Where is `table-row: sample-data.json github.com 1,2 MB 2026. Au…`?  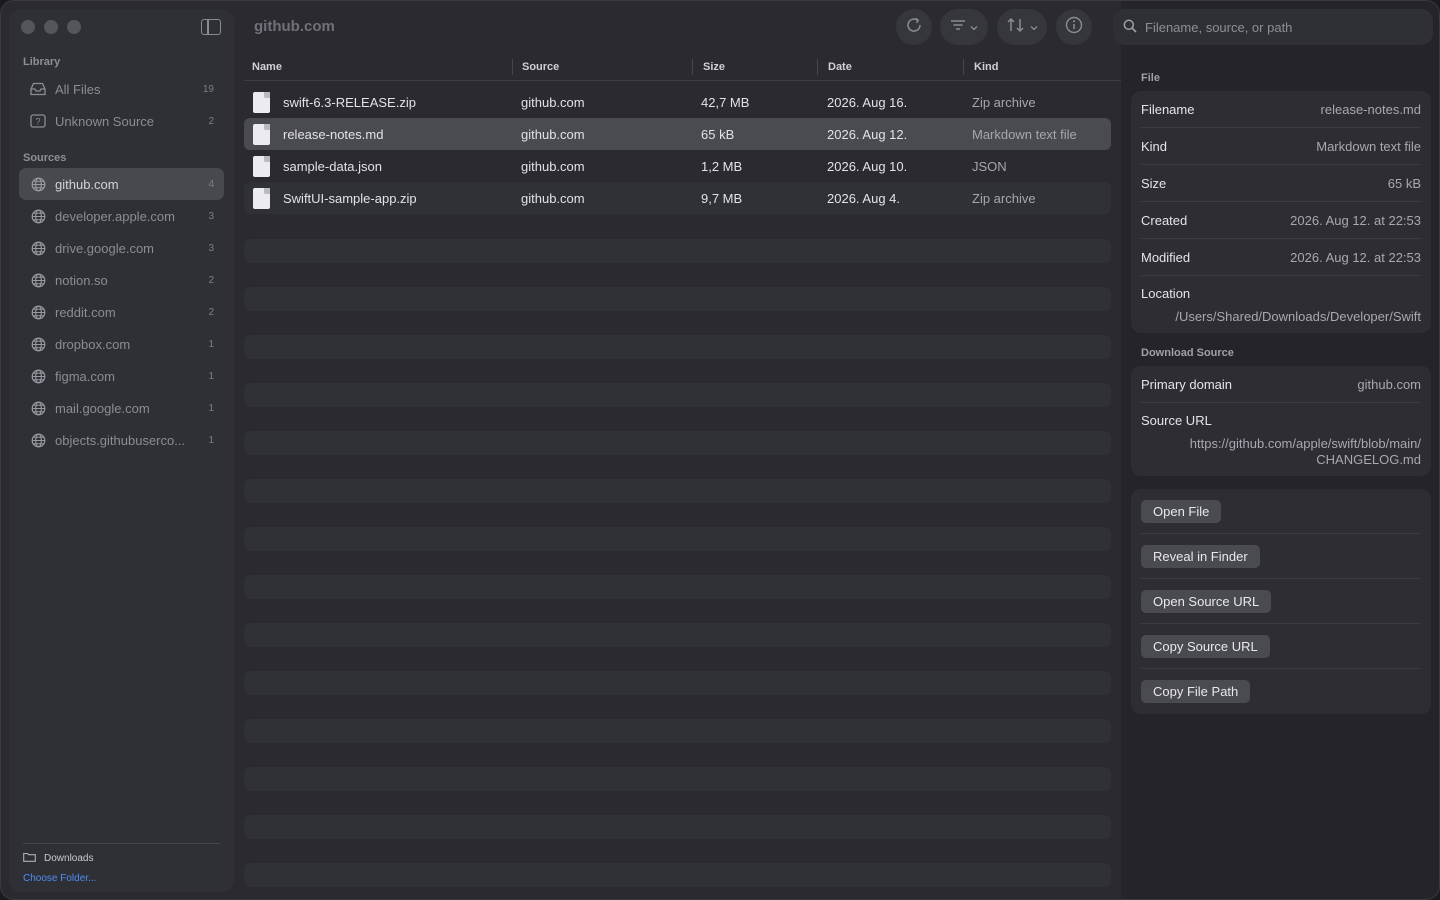
table-row: sample-data.json github.com 1,2 MB 2026. Au… is located at coordinates (677, 166).